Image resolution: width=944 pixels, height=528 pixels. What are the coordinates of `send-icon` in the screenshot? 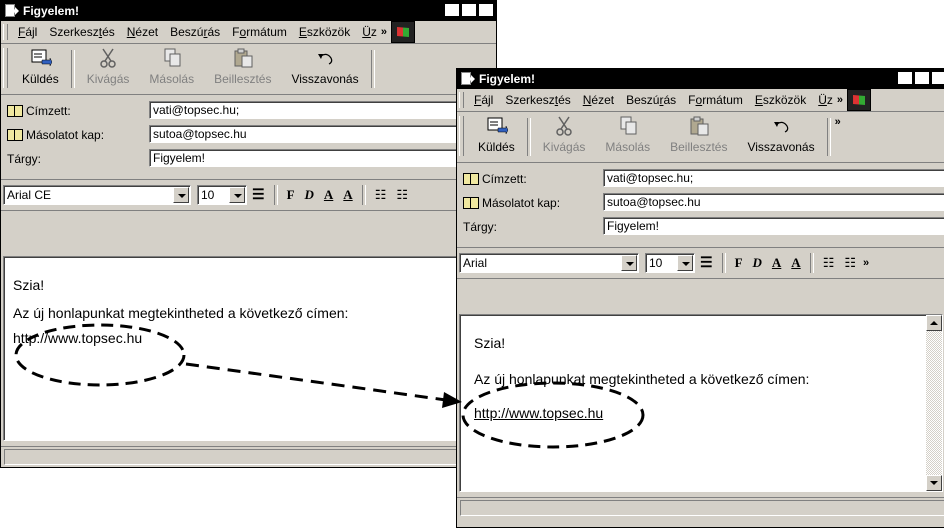 It's located at (496, 126).